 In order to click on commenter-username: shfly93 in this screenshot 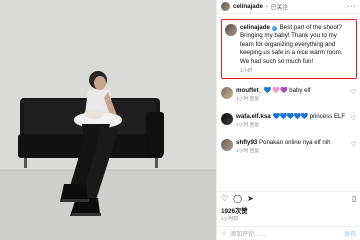, I will do `click(246, 142)`.